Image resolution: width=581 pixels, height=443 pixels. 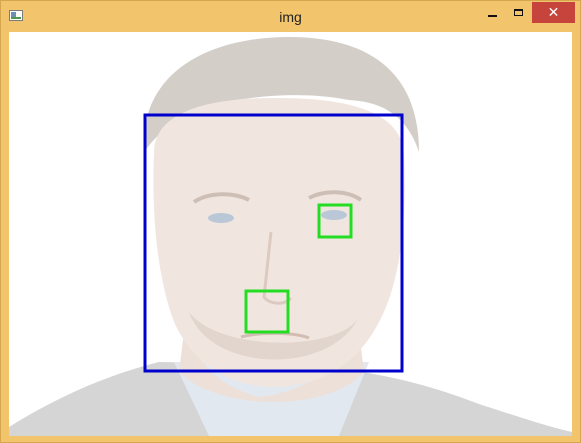 I want to click on maximize-icon, so click(x=518, y=12).